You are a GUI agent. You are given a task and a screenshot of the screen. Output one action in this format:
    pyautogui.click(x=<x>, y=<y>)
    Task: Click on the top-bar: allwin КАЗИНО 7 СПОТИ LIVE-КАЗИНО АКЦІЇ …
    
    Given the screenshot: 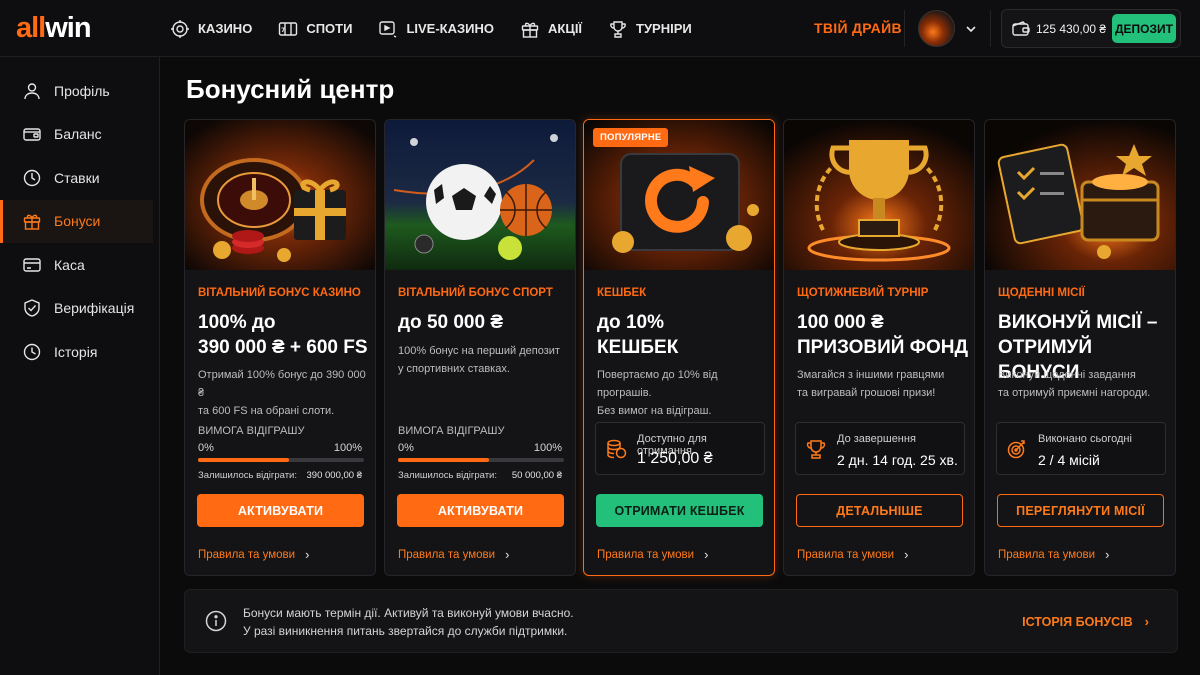 What is the action you would take?
    pyautogui.click(x=600, y=28)
    